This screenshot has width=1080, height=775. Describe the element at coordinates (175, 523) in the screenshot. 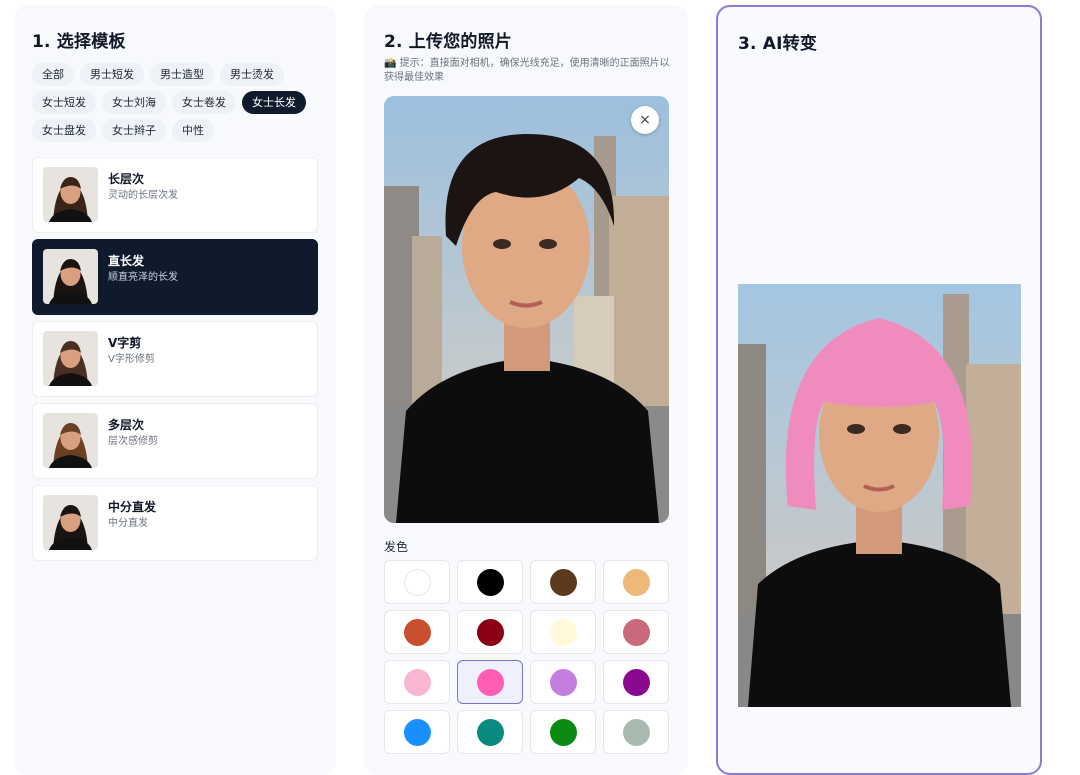

I see `template-card: 中分直发 中分直发` at that location.